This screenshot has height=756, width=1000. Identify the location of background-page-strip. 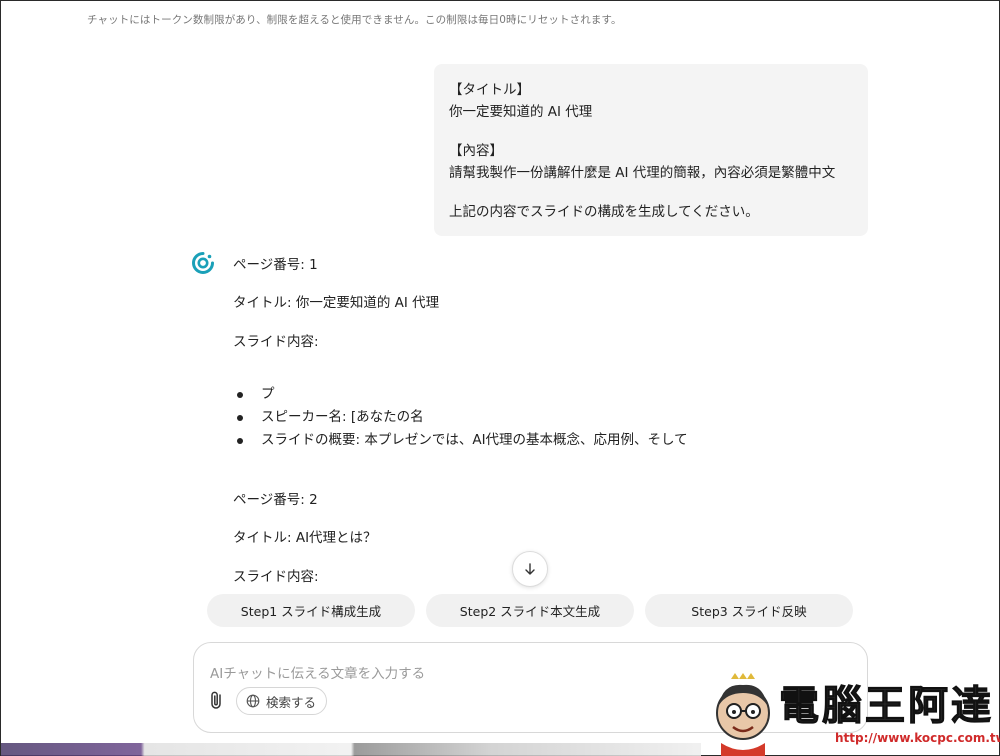
(351, 749).